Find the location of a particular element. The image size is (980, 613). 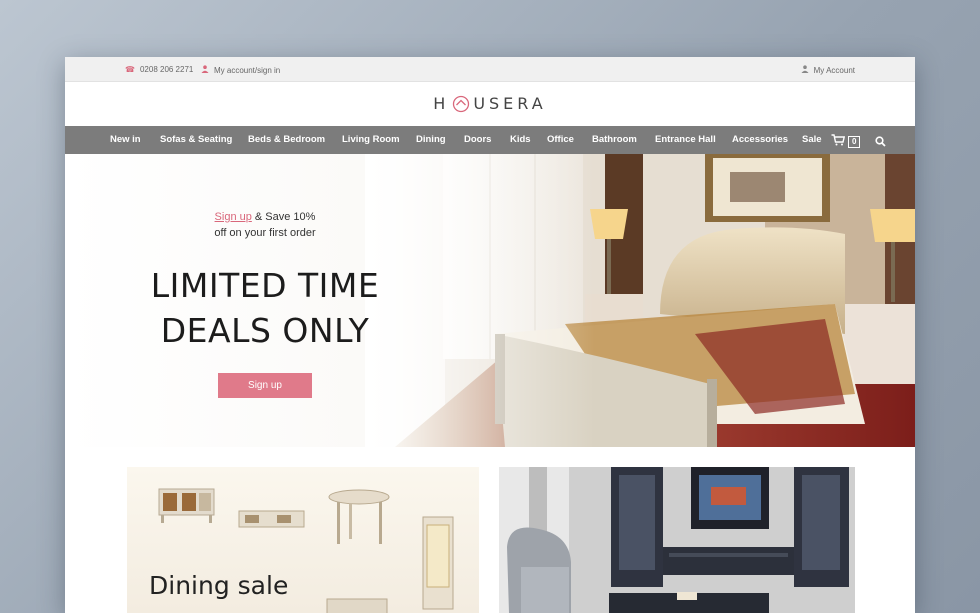

account-signin-link: My account/sign in is located at coordinates (240, 70).